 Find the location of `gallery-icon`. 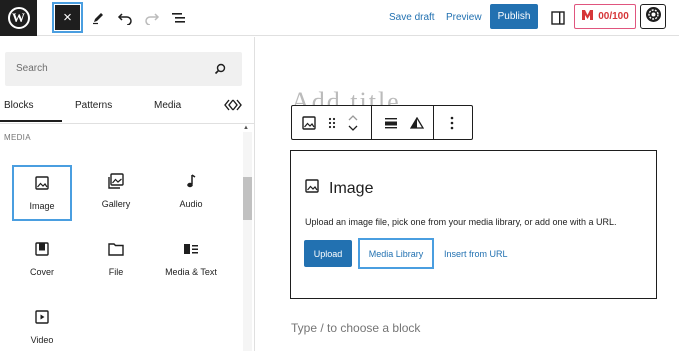

gallery-icon is located at coordinates (116, 181).